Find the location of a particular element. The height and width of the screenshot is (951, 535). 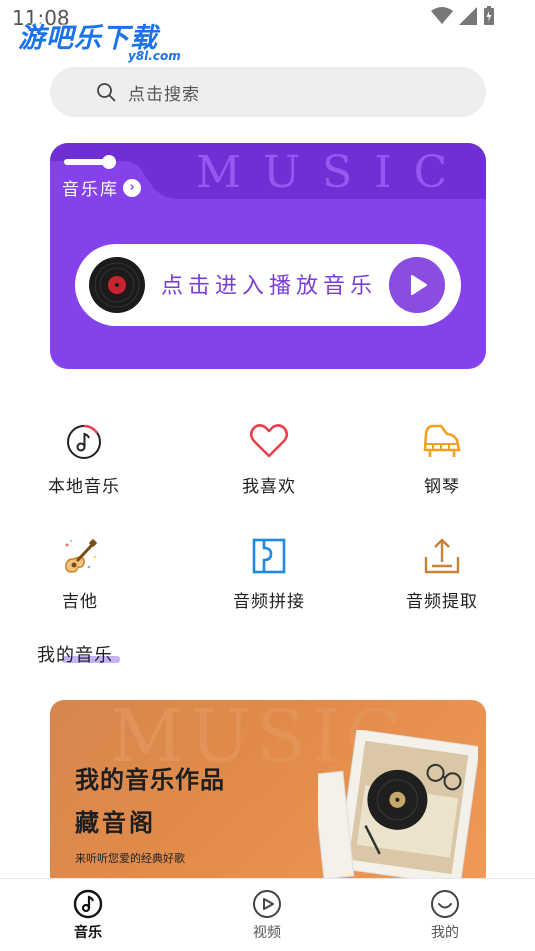

music-disc-icon is located at coordinates (88, 904).